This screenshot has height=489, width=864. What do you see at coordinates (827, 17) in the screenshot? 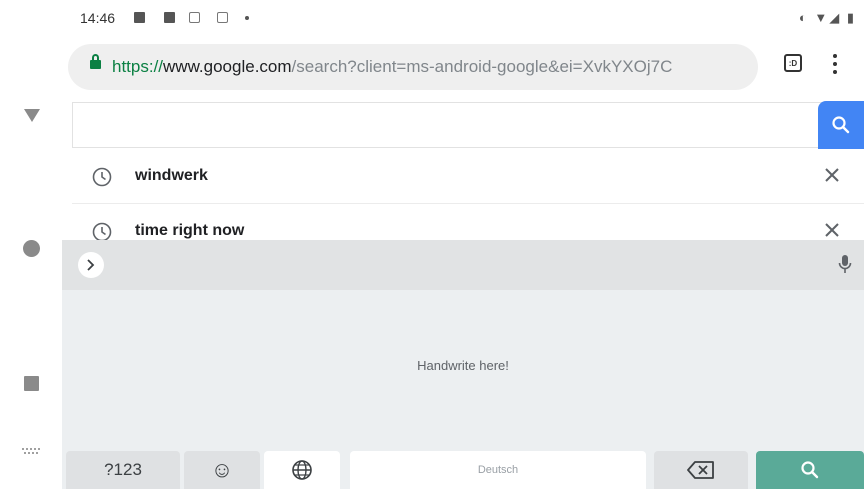
I see `status-indicators: ◐ ▼◢ ▮` at bounding box center [827, 17].